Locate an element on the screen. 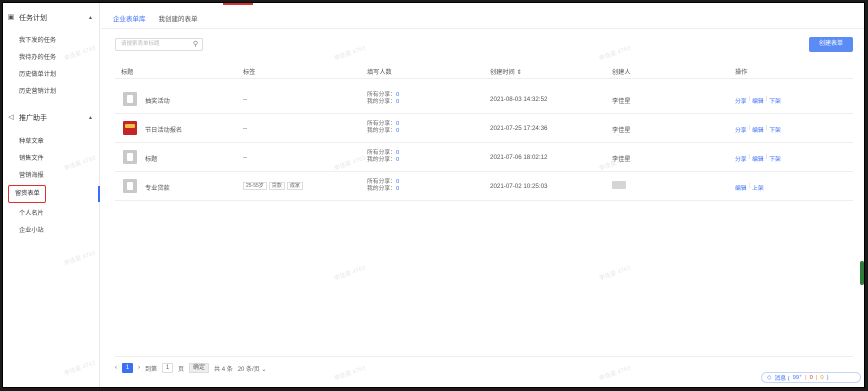  top-accent-mark is located at coordinates (238, 4).